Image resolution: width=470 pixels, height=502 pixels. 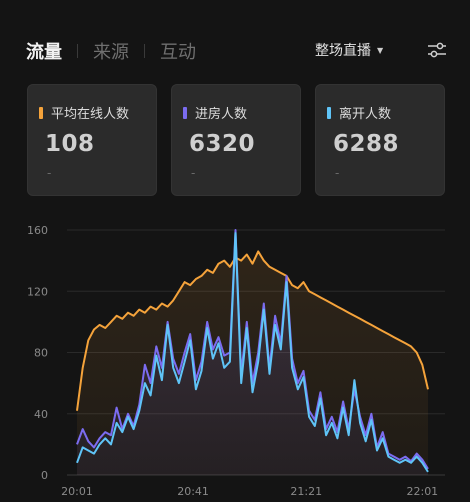 I want to click on tab-interaction: 互动, so click(x=178, y=51).